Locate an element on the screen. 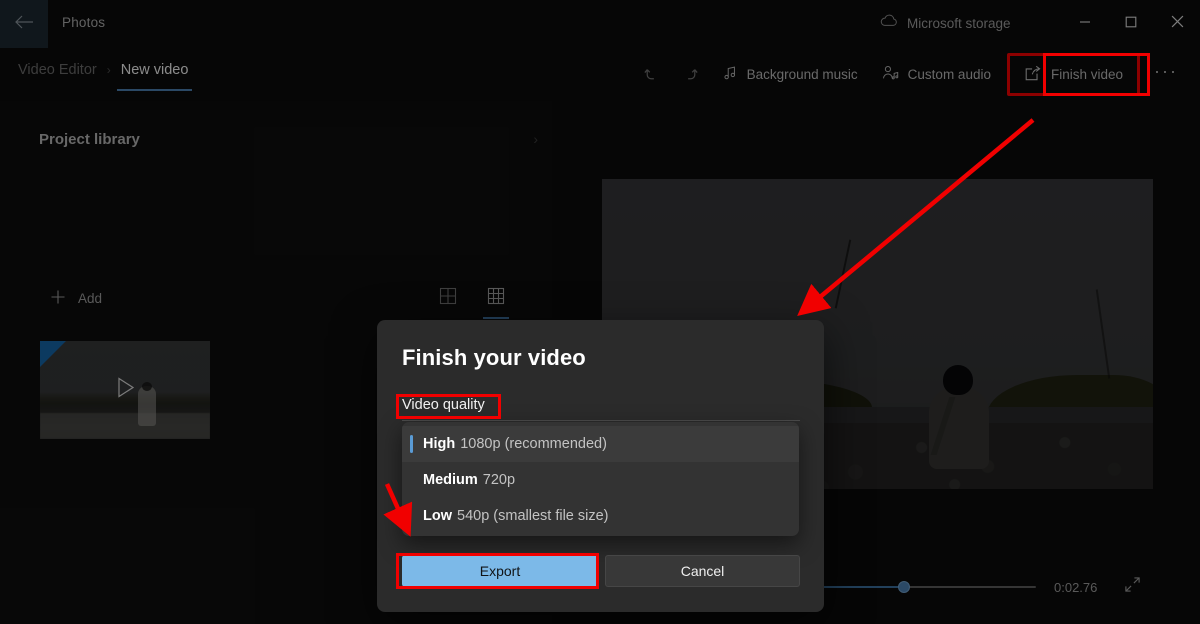 This screenshot has height=624, width=1200. thumbnail-person-body is located at coordinates (147, 406).